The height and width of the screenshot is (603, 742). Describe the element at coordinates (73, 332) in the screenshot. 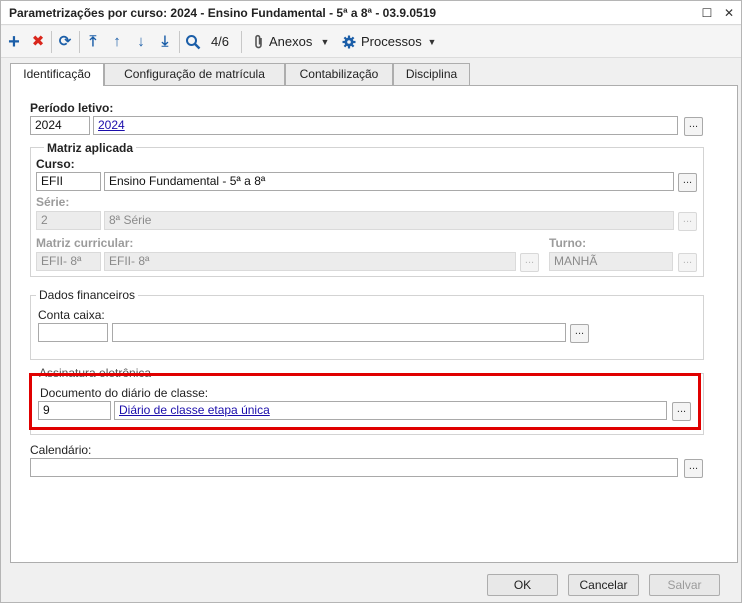

I see `conta-caixa-code-field` at that location.